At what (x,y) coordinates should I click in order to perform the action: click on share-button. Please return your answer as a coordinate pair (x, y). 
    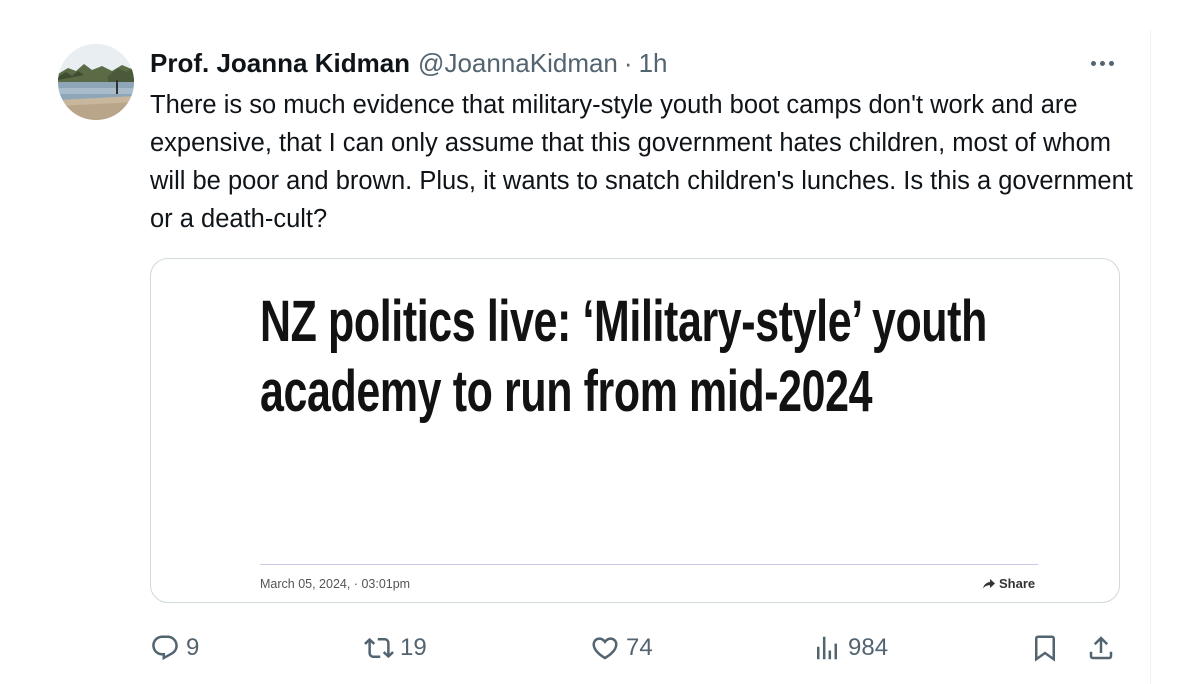
    Looking at the image, I should click on (1101, 648).